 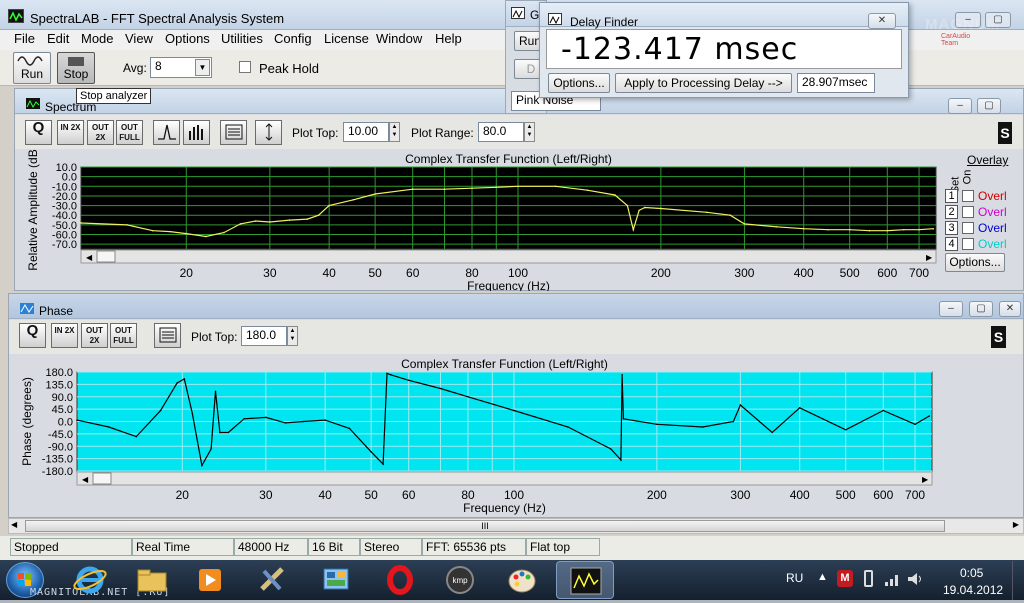 I want to click on phase-plot-top-spinner: ▲ ▼, so click(x=292, y=336).